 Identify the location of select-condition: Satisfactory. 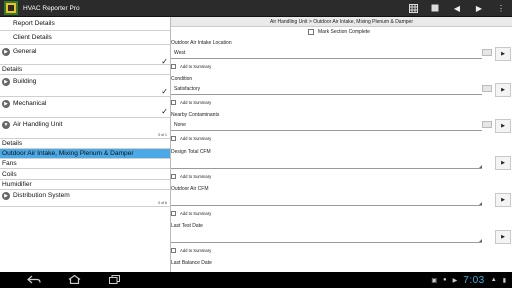
(187, 89).